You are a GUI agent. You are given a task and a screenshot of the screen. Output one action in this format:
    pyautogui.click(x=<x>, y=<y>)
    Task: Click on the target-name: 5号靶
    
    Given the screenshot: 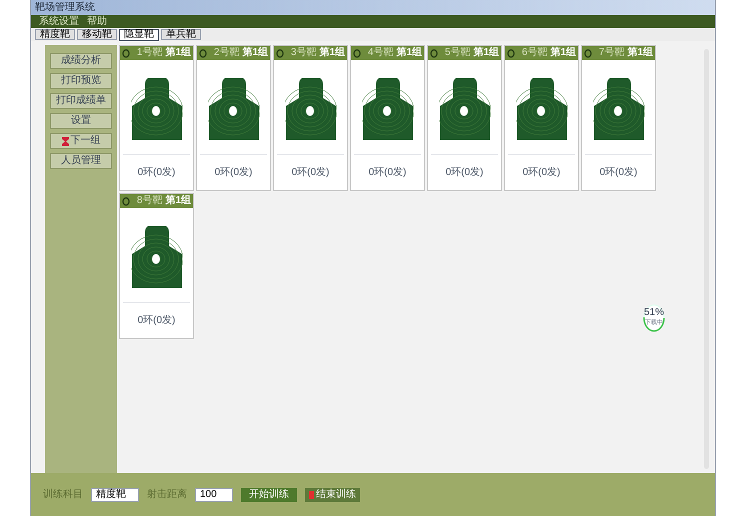 What is the action you would take?
    pyautogui.click(x=457, y=53)
    